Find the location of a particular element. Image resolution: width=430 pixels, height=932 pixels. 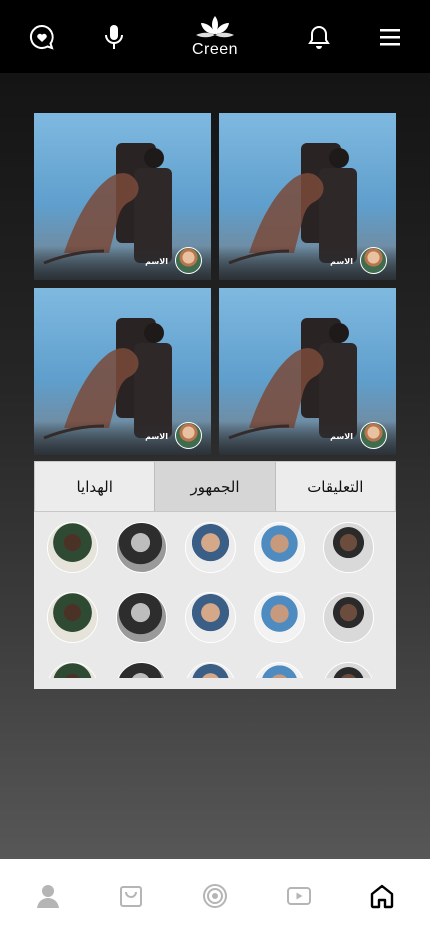

home-icon is located at coordinates (382, 896).